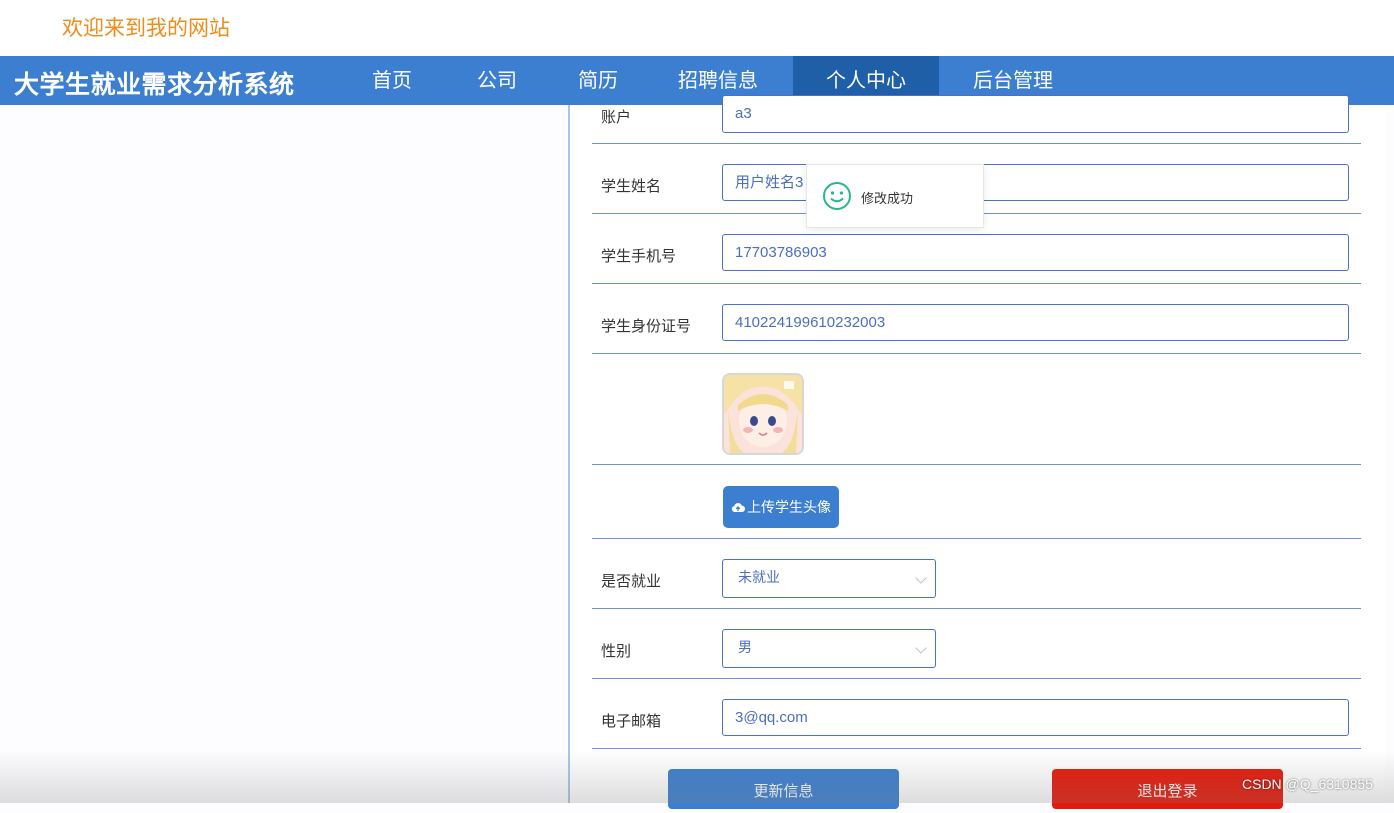  Describe the element at coordinates (829, 648) in the screenshot. I see `gender-select: 男` at that location.